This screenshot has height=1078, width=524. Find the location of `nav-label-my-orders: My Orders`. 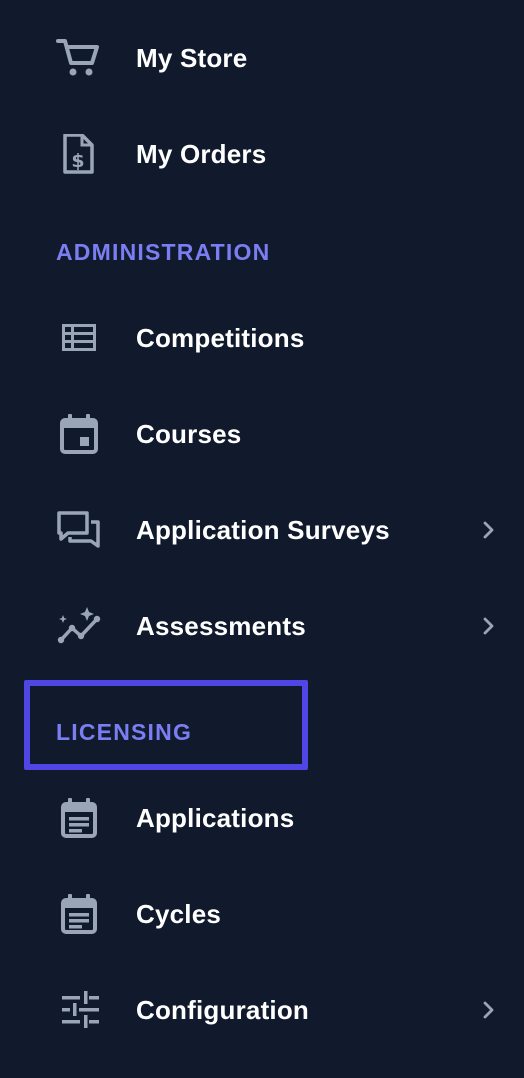

nav-label-my-orders: My Orders is located at coordinates (201, 154).